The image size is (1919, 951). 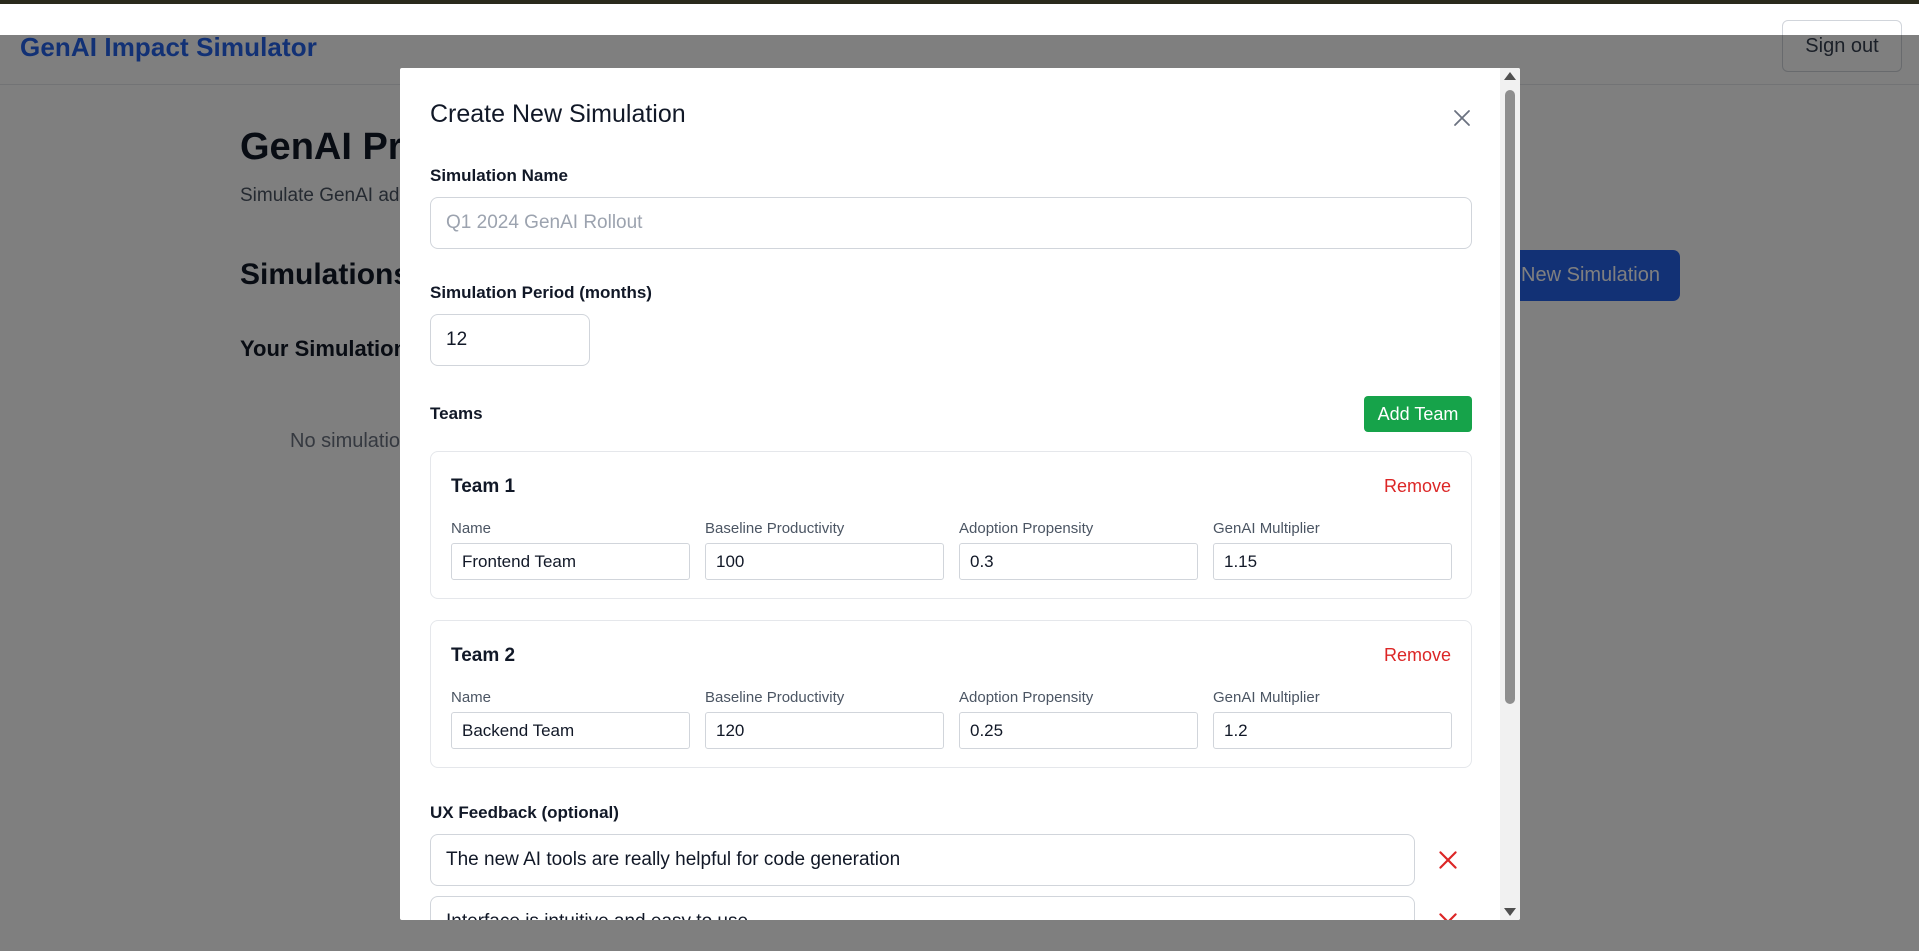 I want to click on simulation-period-label: Simulation Period (months), so click(x=541, y=292).